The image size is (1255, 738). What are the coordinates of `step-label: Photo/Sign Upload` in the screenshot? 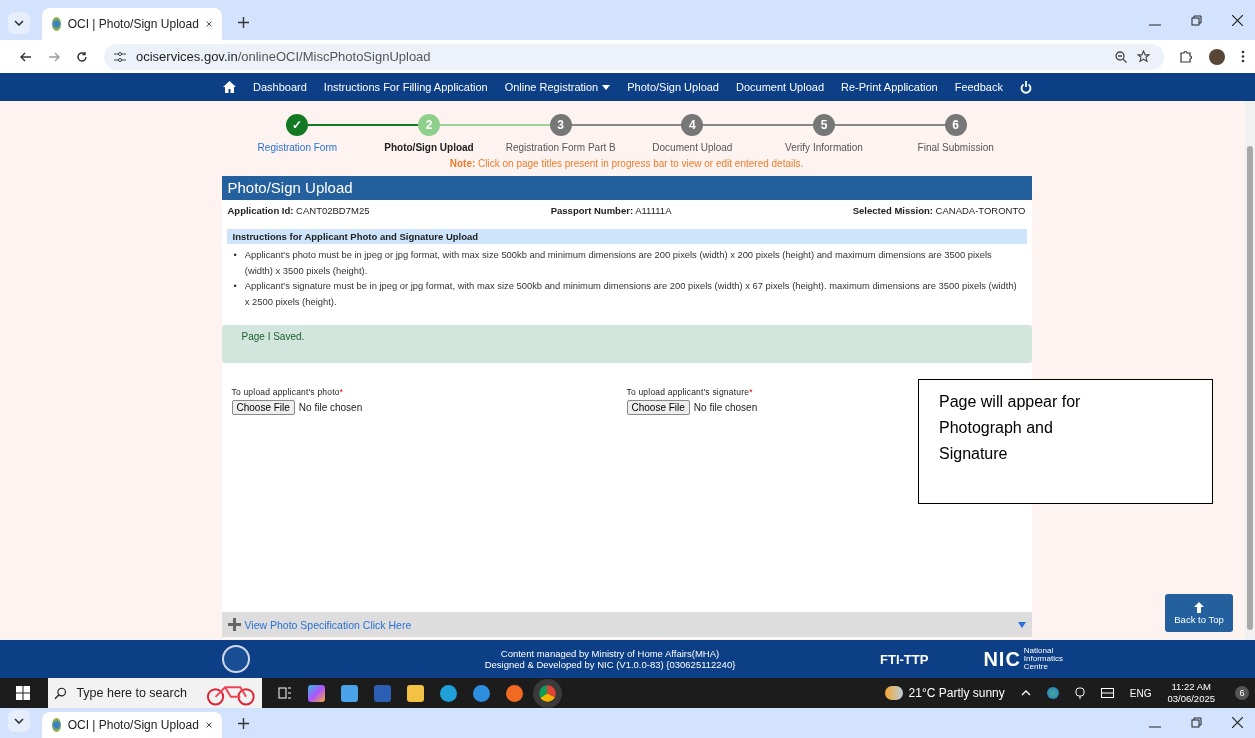 It's located at (429, 147).